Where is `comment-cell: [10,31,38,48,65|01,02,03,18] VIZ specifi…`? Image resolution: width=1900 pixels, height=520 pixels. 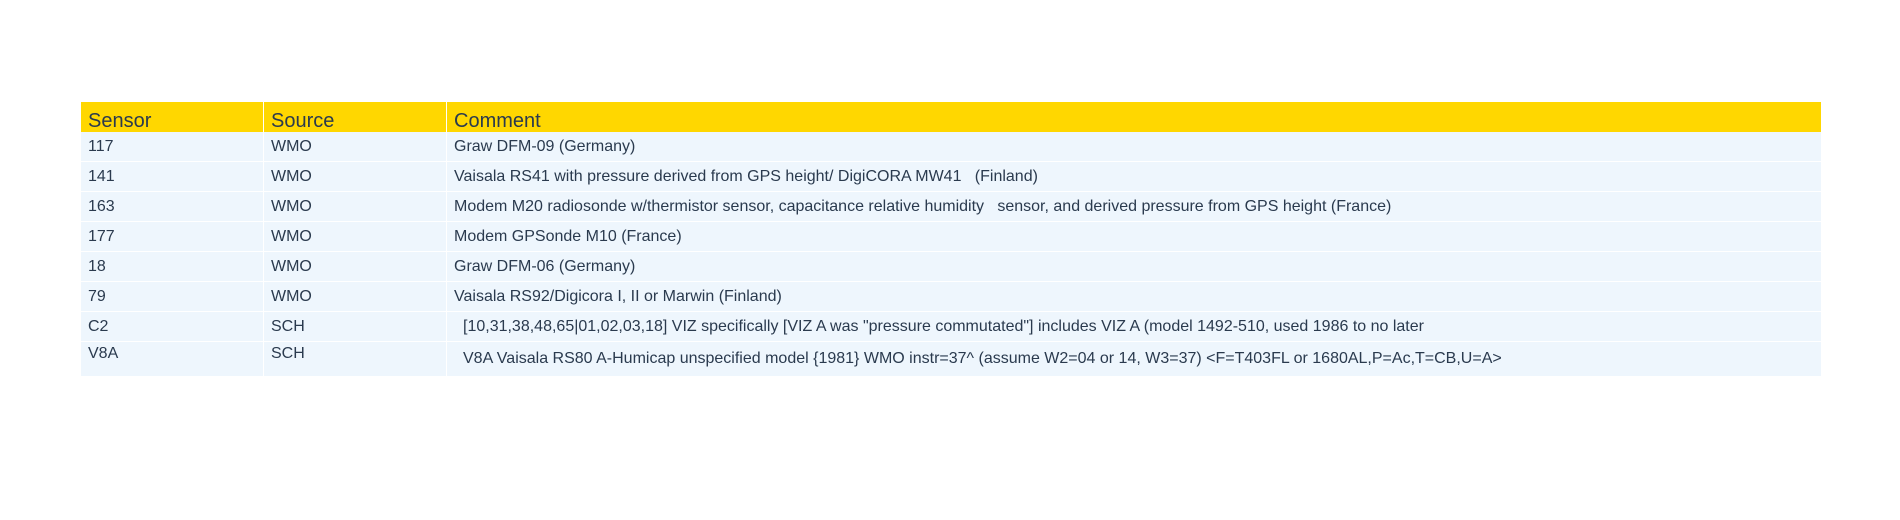
comment-cell: [10,31,38,48,65|01,02,03,18] VIZ specifi… is located at coordinates (1134, 327).